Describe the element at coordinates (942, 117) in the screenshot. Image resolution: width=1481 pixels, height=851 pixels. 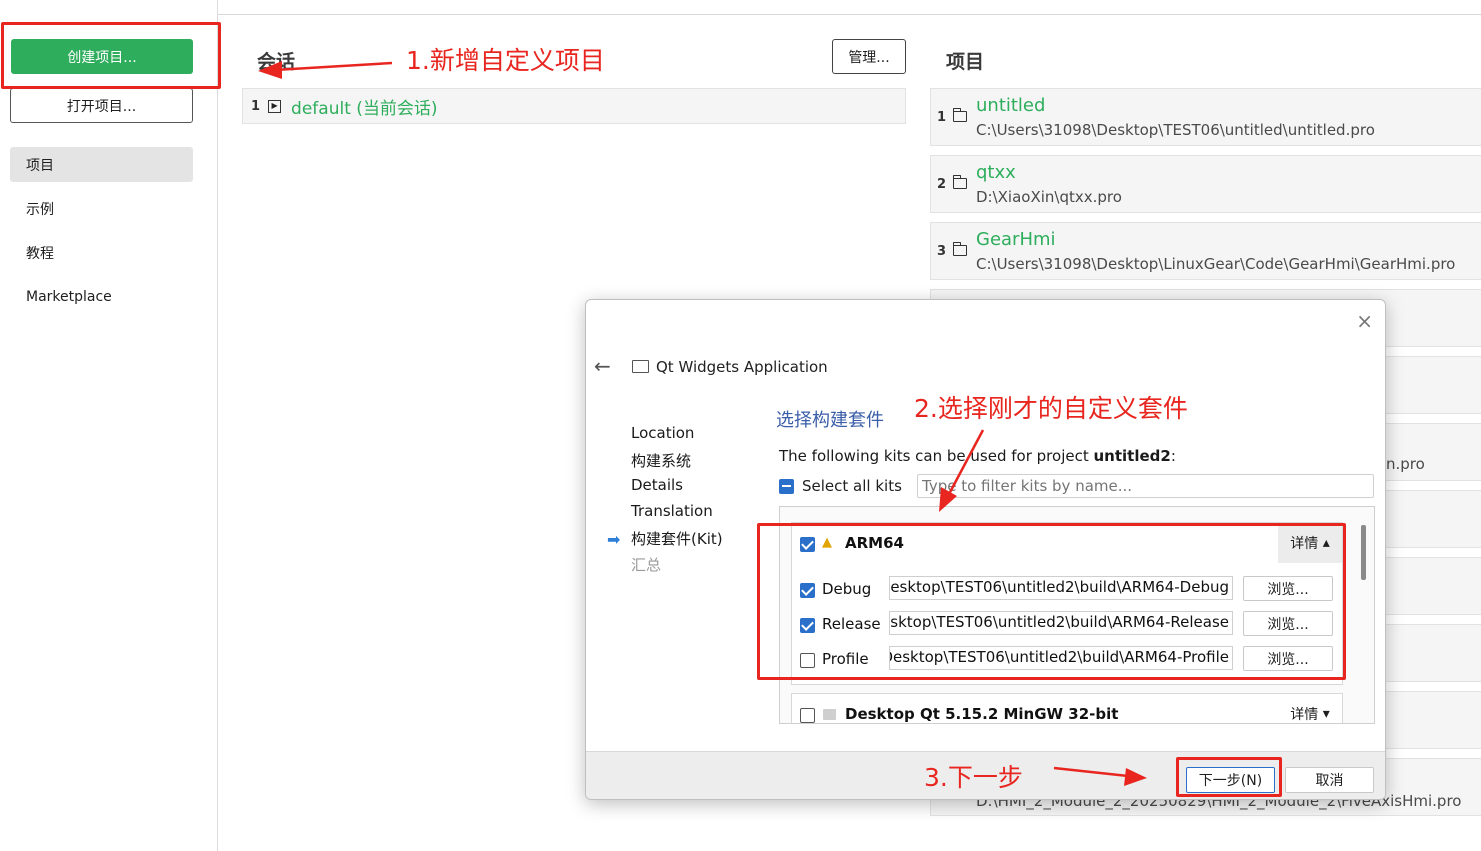
I see `project-index: 1` at that location.